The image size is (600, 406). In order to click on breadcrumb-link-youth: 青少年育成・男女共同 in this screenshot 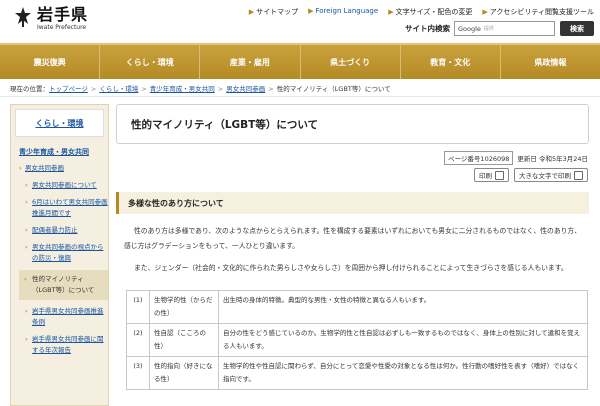, I will do `click(182, 89)`.